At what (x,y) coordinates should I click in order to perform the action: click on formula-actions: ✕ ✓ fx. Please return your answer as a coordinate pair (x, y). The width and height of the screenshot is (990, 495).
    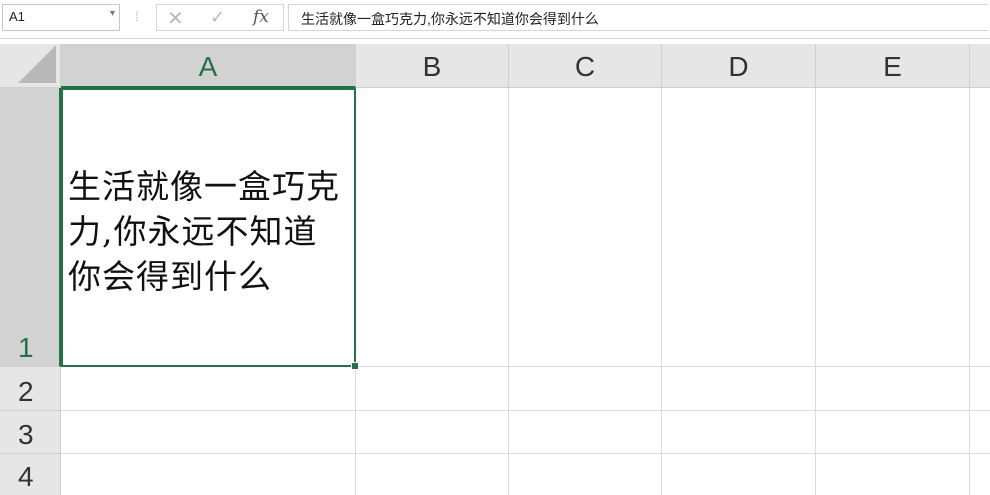
    Looking at the image, I should click on (220, 17).